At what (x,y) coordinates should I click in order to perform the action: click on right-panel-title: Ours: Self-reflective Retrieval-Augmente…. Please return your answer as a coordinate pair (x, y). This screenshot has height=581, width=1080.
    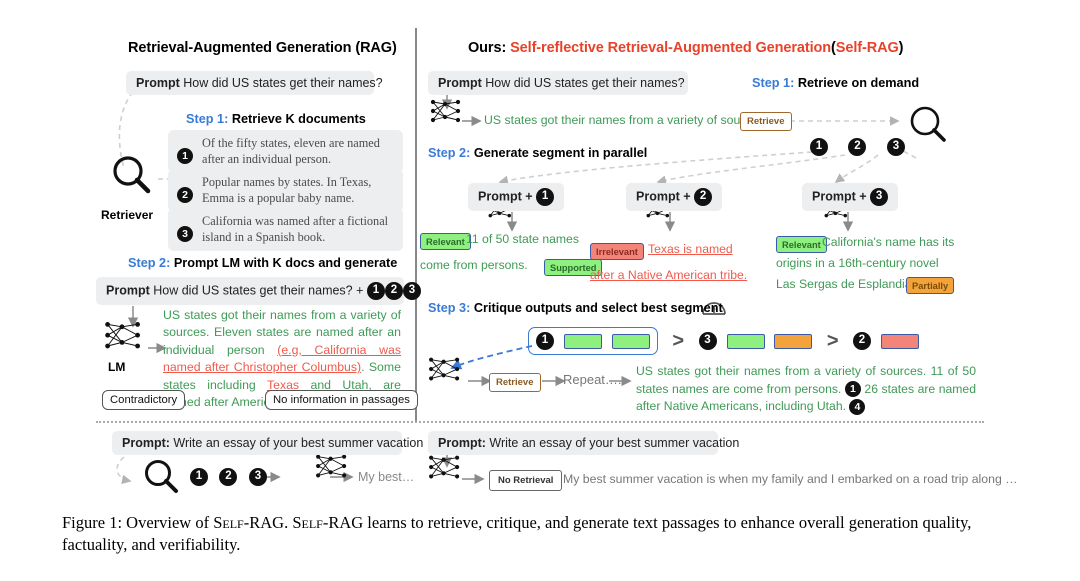
    Looking at the image, I should click on (685, 48).